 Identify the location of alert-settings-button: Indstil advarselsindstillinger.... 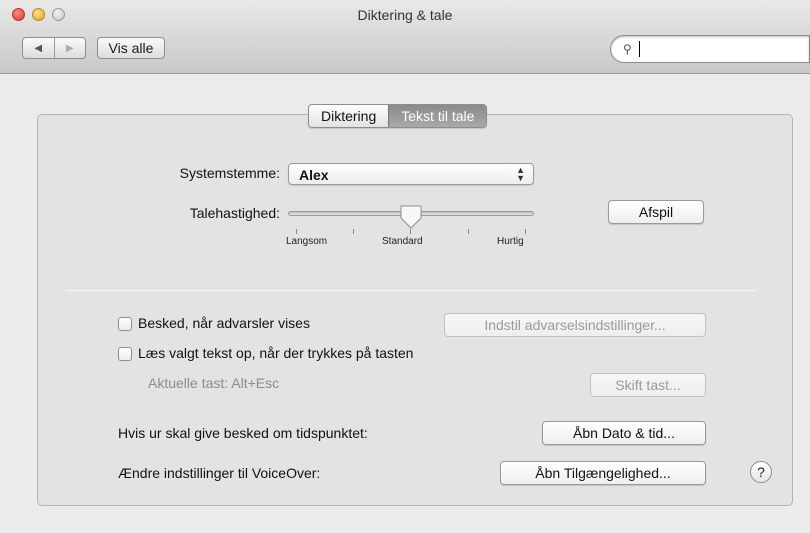
(575, 325).